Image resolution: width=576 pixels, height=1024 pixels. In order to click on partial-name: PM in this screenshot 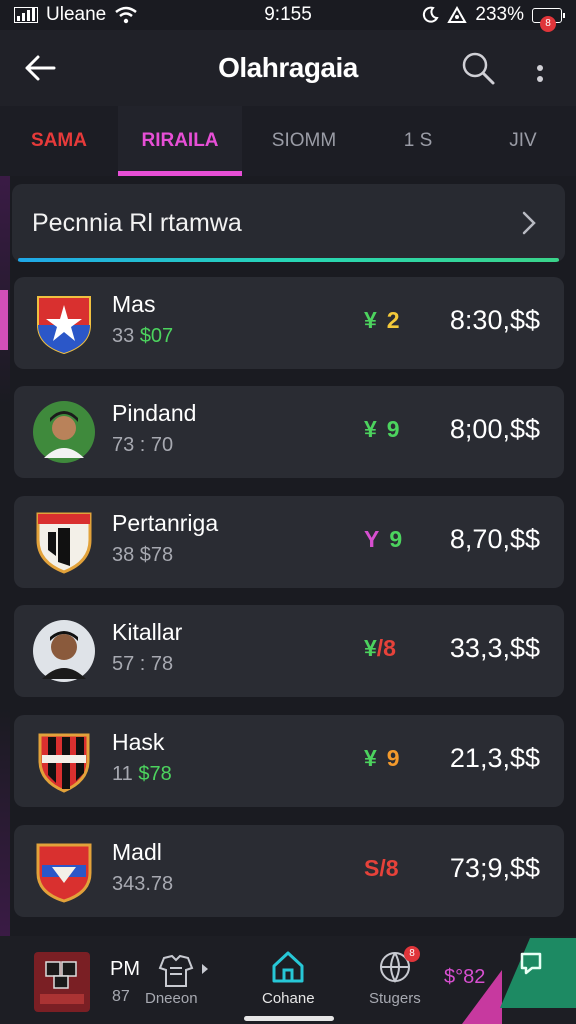, I will do `click(125, 969)`.